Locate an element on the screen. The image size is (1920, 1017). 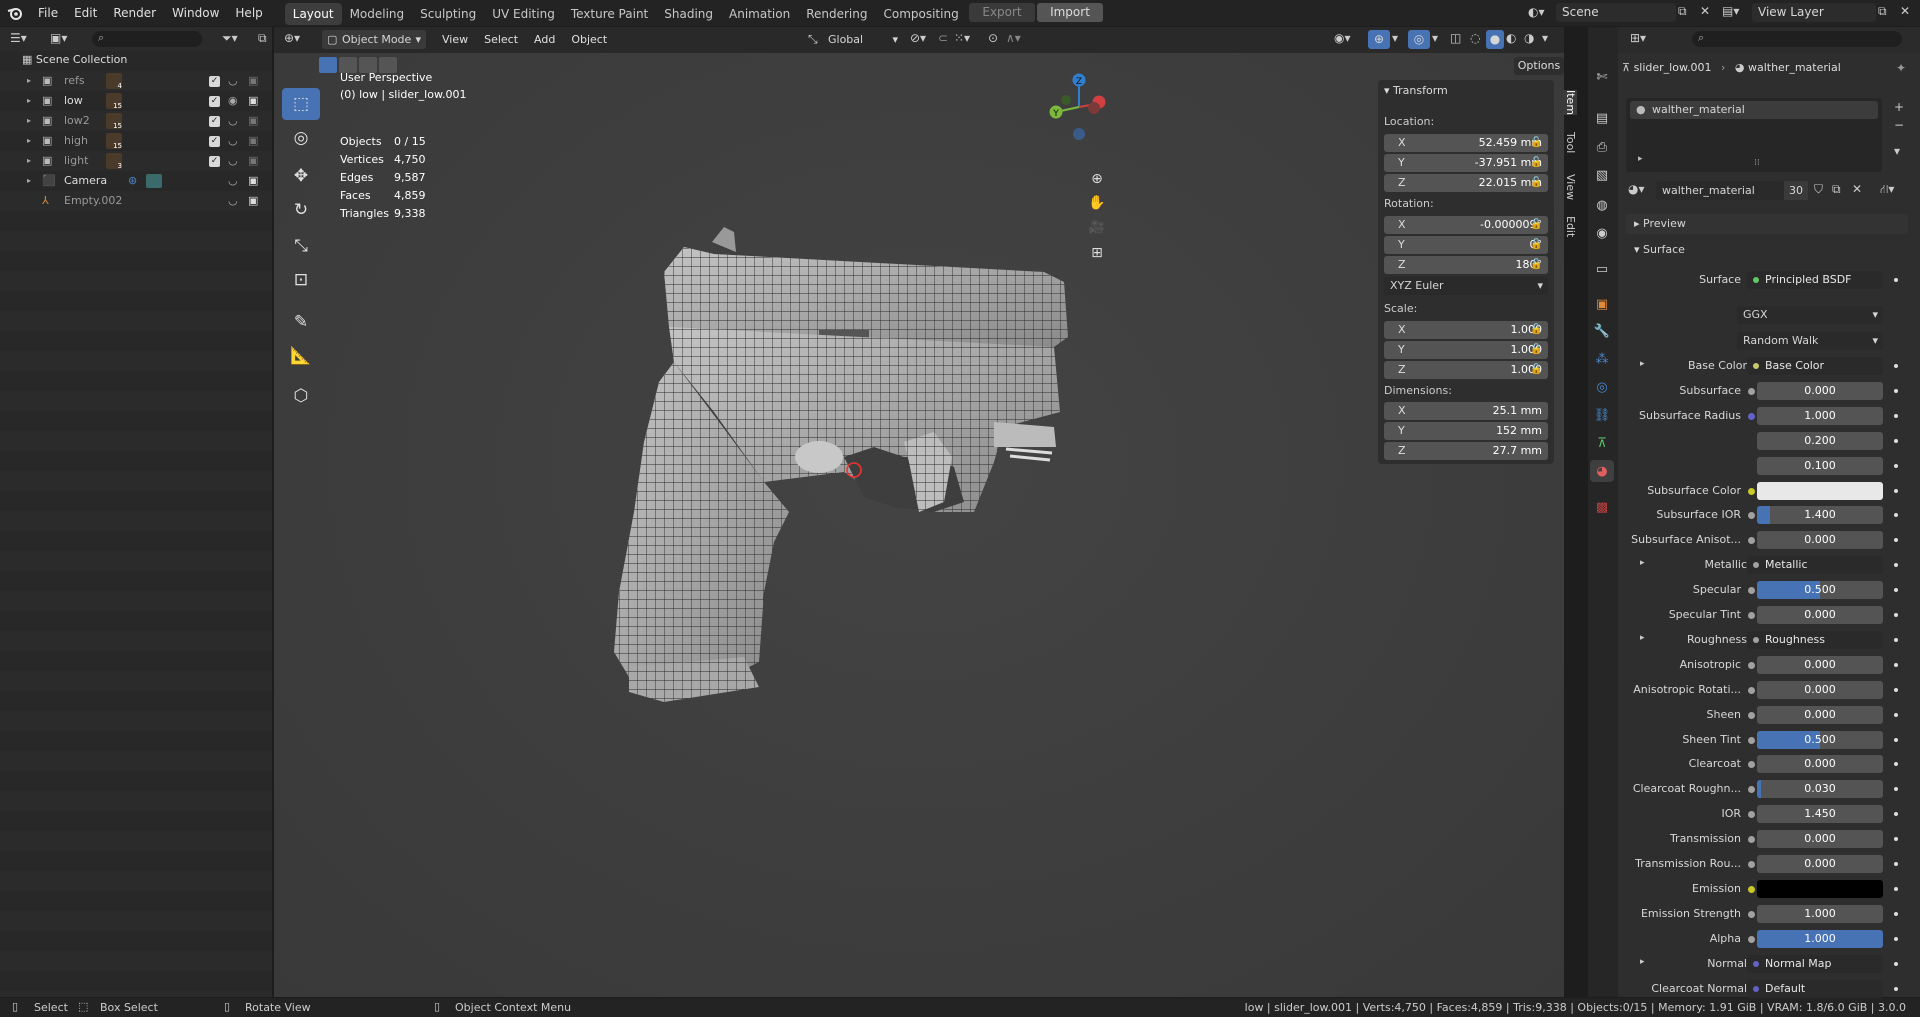
scene-collection-row: ▦ Scene Collection is located at coordinates (74, 59).